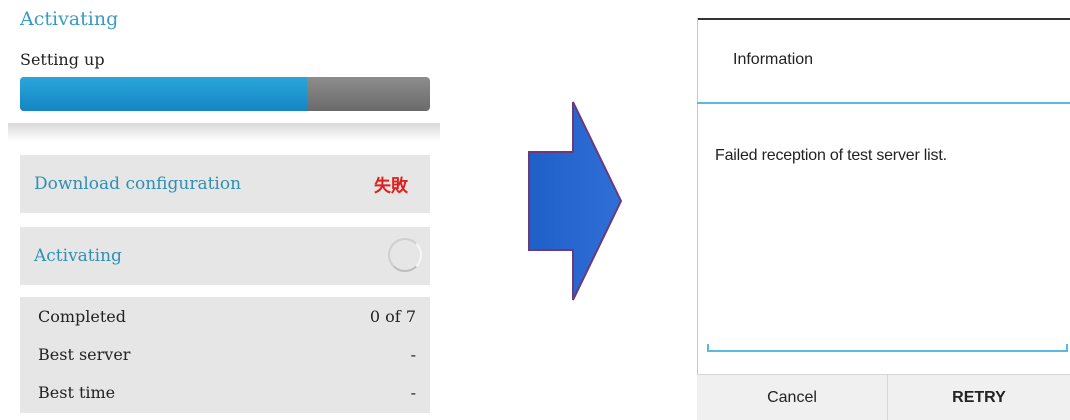 This screenshot has height=420, width=1070. Describe the element at coordinates (77, 392) in the screenshot. I see `stat-label: Best time` at that location.